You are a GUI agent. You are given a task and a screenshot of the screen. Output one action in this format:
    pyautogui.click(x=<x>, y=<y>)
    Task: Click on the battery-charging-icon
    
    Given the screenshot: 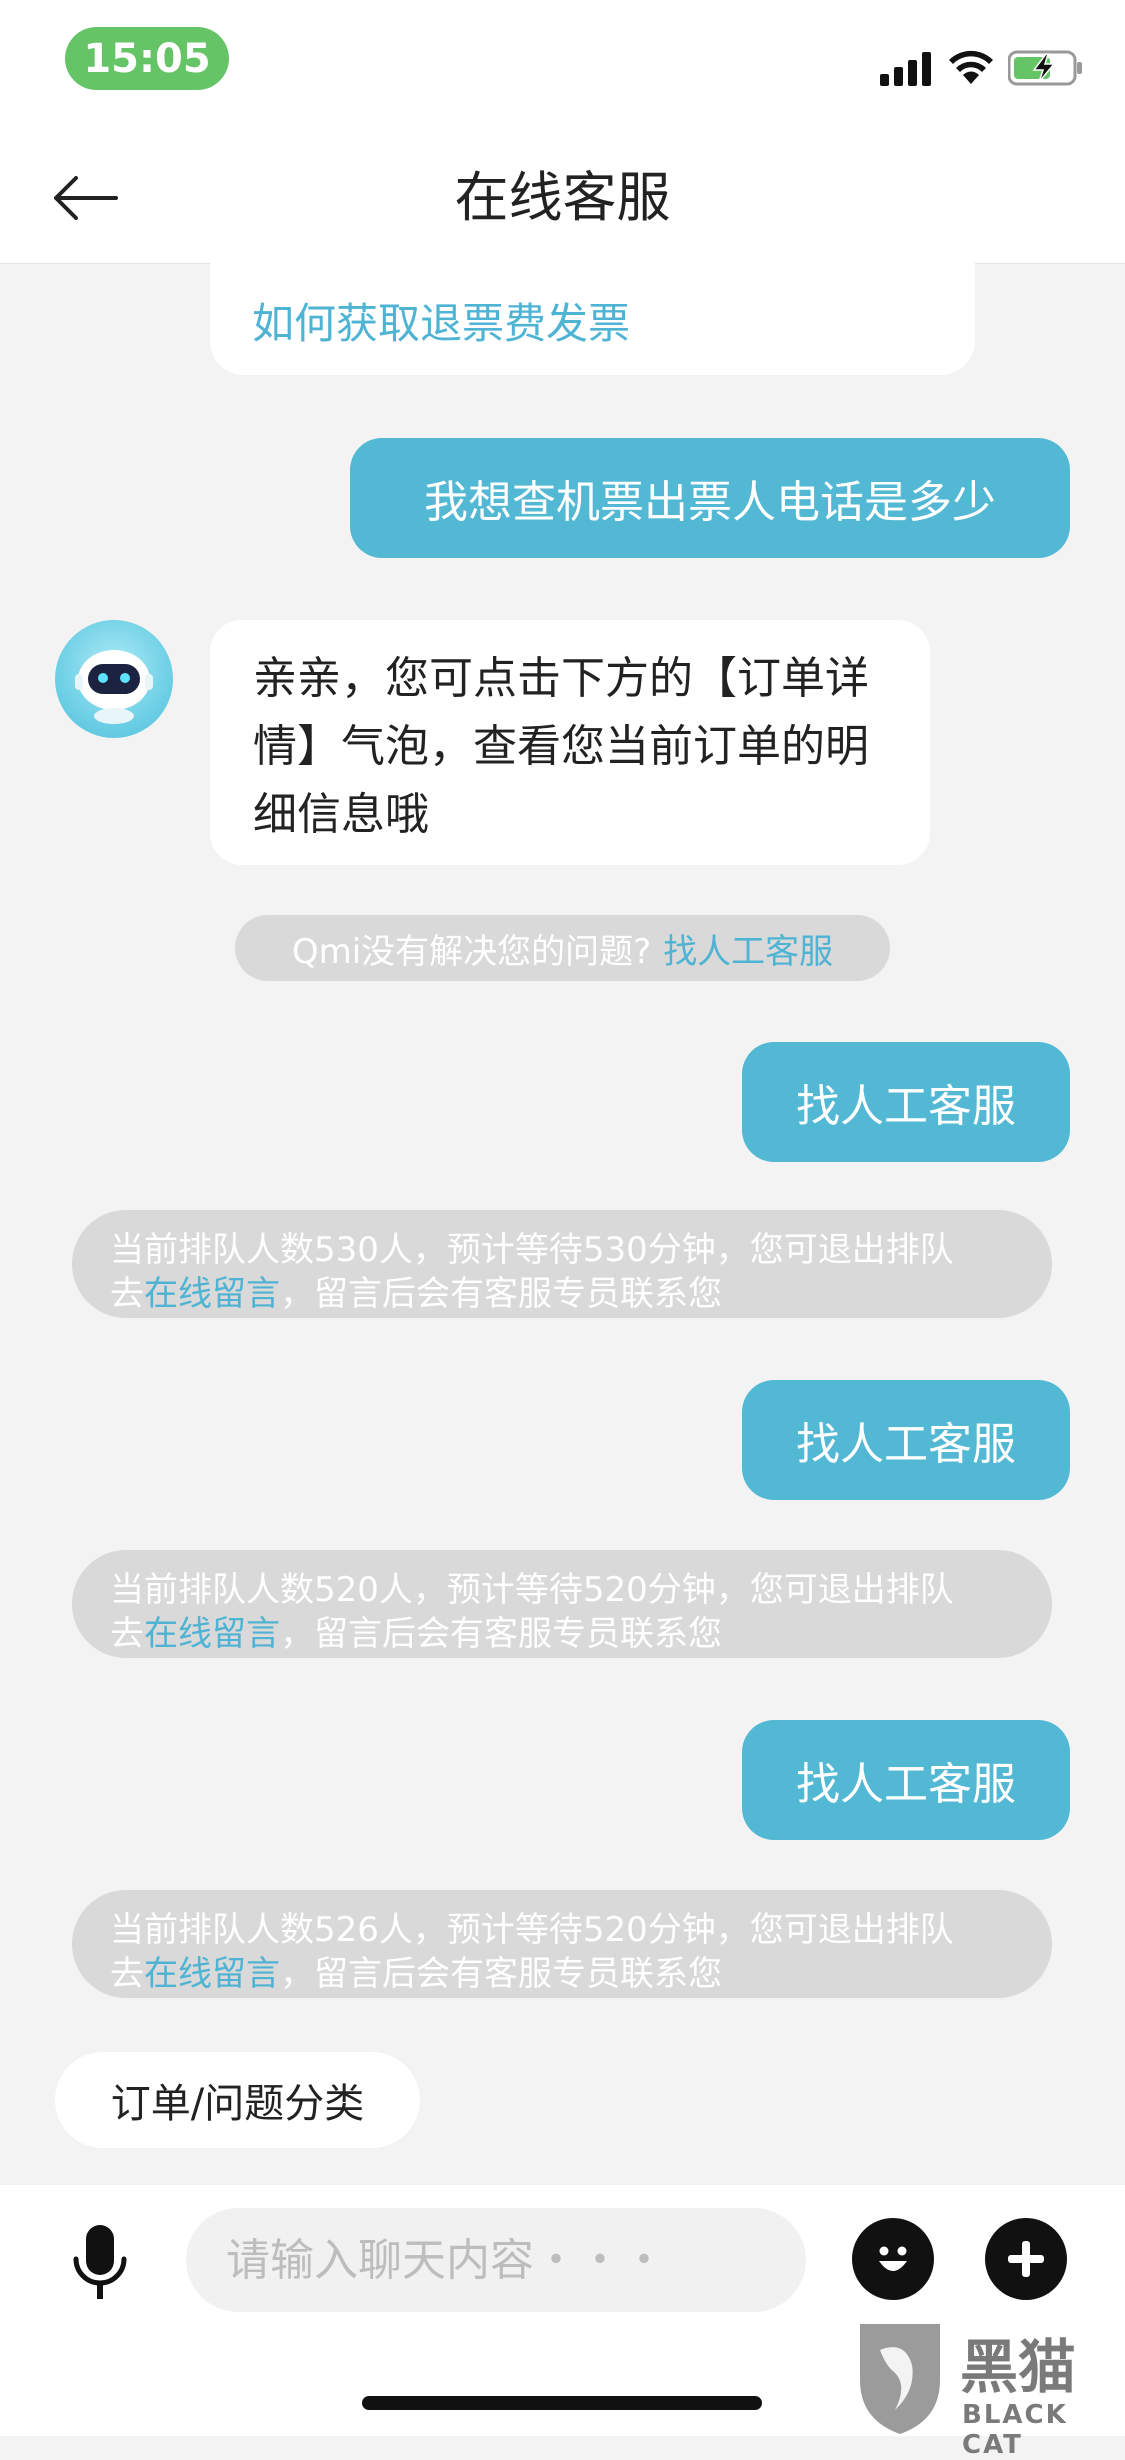 What is the action you would take?
    pyautogui.click(x=1045, y=70)
    